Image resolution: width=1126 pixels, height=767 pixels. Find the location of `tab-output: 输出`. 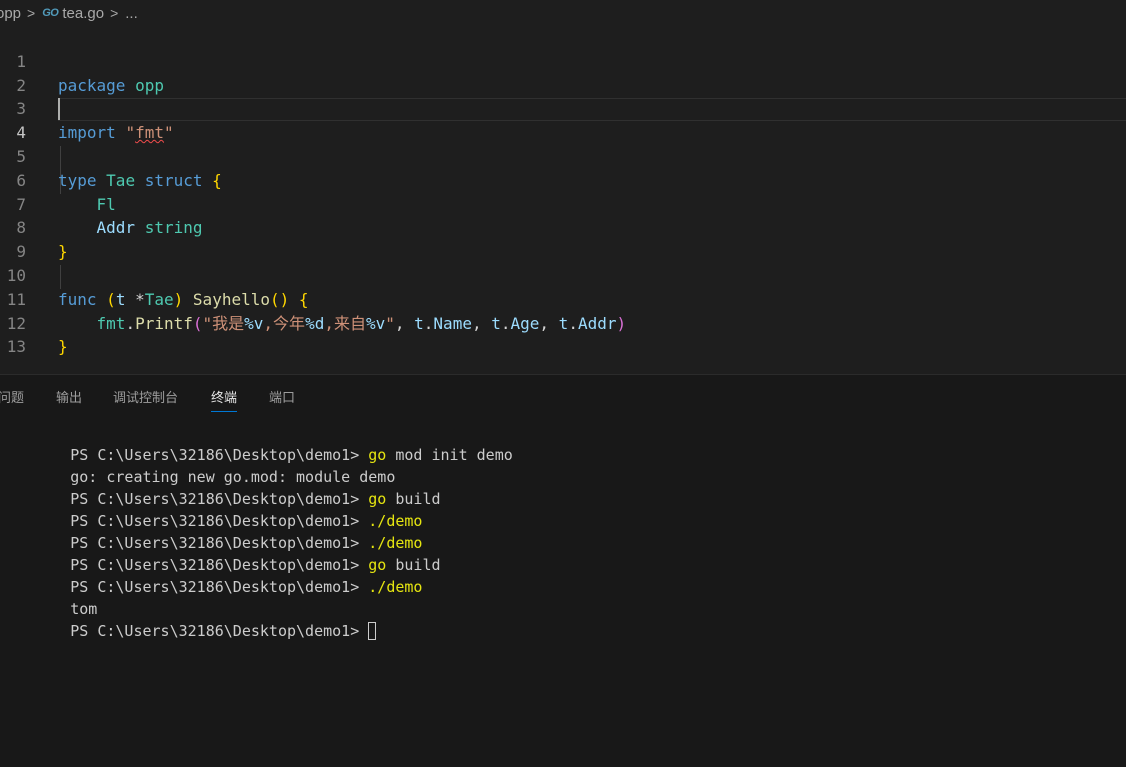

tab-output: 输出 is located at coordinates (69, 396).